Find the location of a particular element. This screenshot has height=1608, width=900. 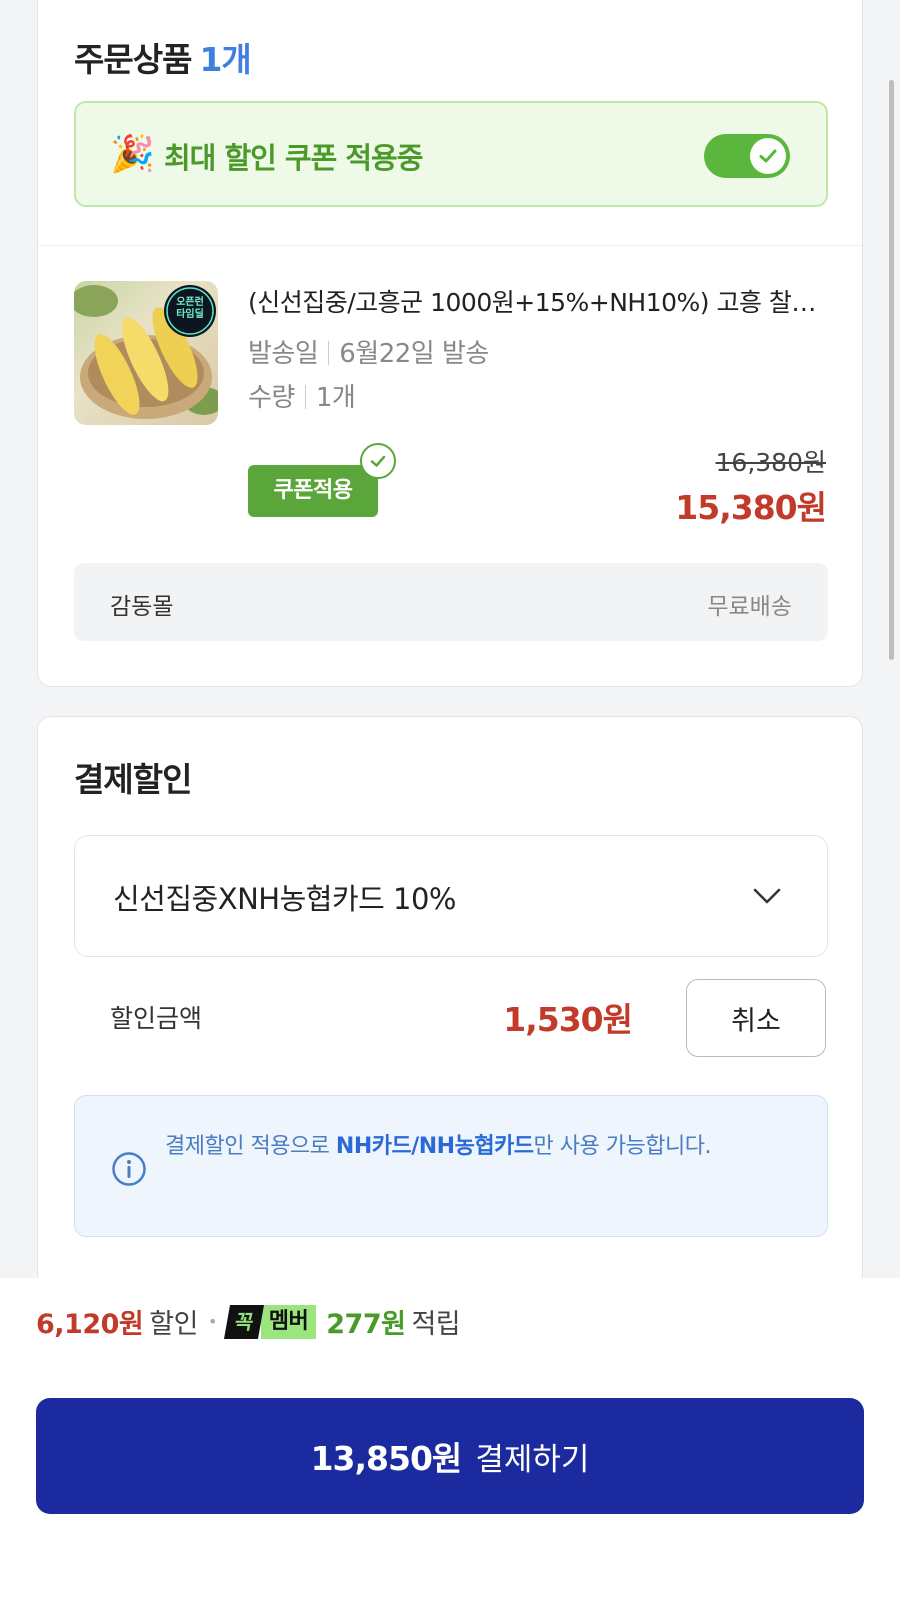

toggle-knob is located at coordinates (768, 156).